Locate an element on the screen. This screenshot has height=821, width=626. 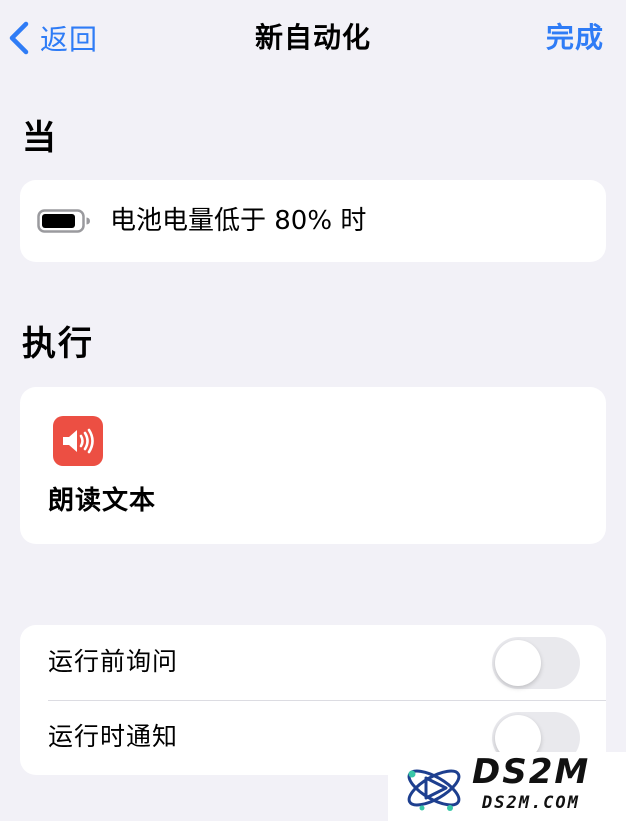
option-label: 运行时通知 is located at coordinates (113, 736).